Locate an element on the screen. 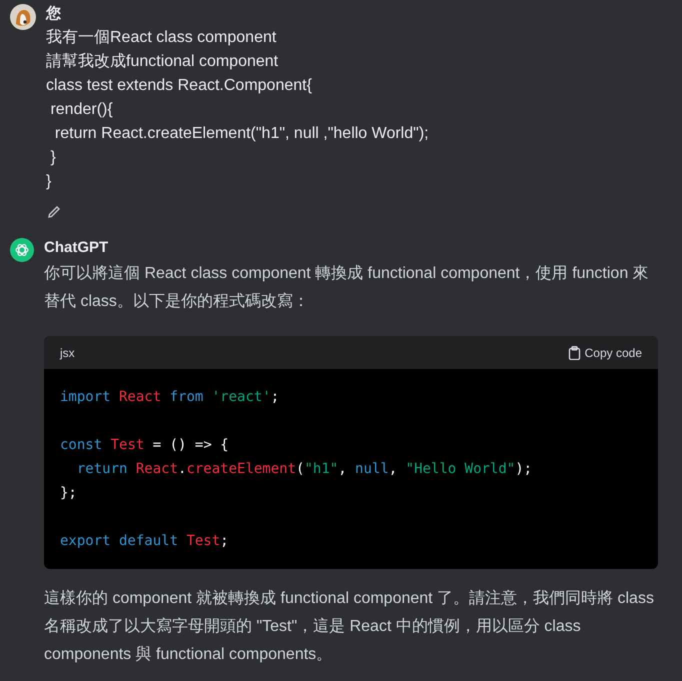 The width and height of the screenshot is (682, 681). message-text: 你可以將這個 React class component 轉換成 functional component，使用 function 來替代 class。以下是你的程式碼改寫： is located at coordinates (347, 288).